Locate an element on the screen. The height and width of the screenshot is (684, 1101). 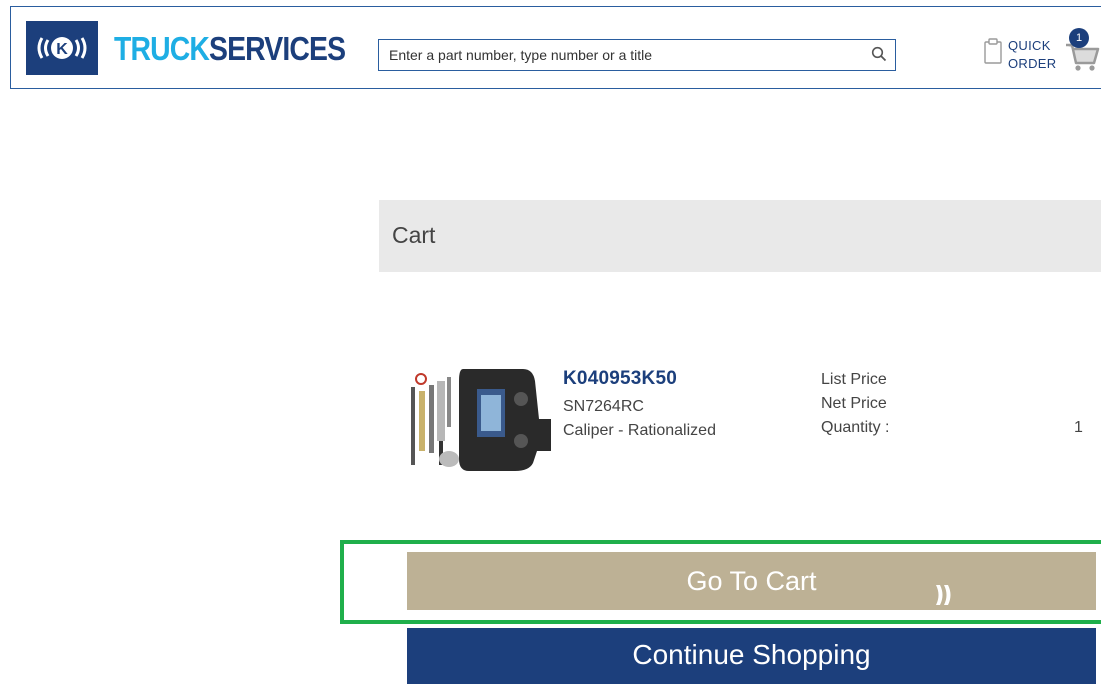
clipboard-icon is located at coordinates (993, 53).